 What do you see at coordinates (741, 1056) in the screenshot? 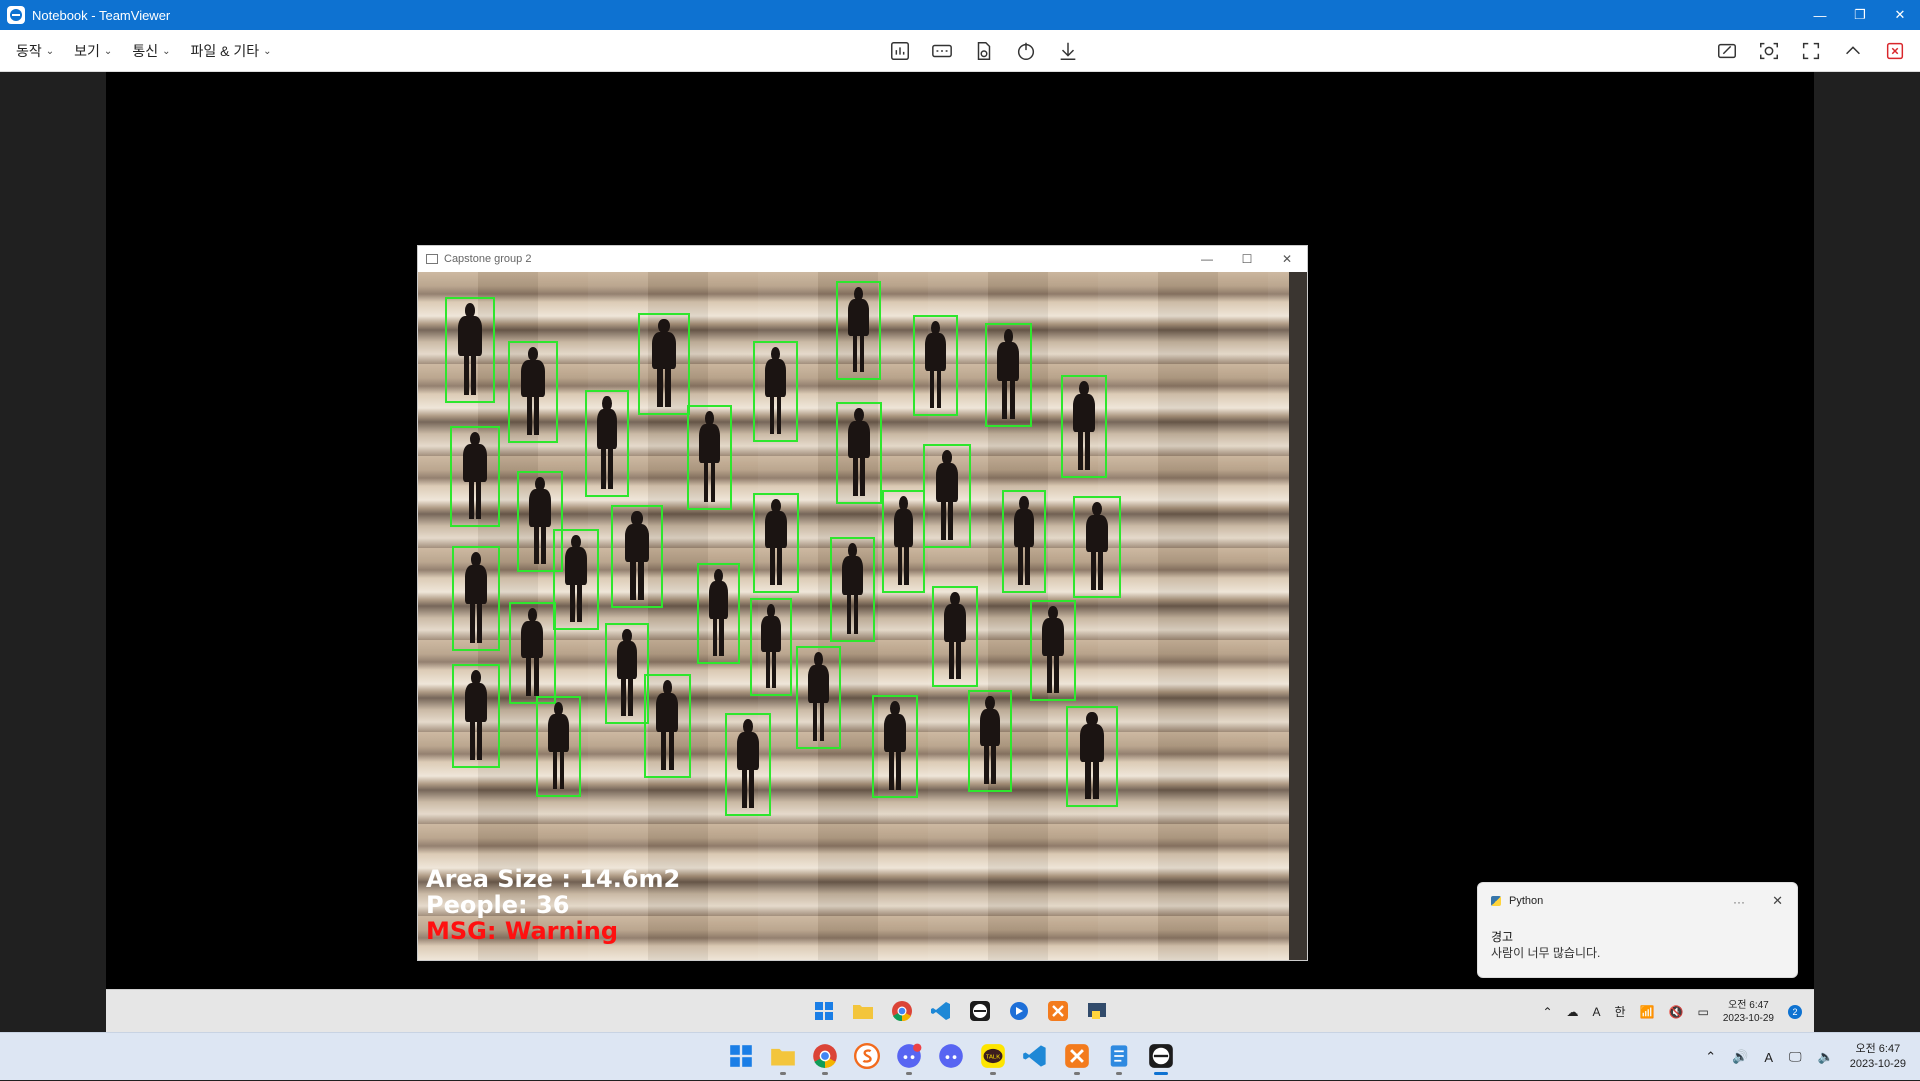
I see `start-button` at bounding box center [741, 1056].